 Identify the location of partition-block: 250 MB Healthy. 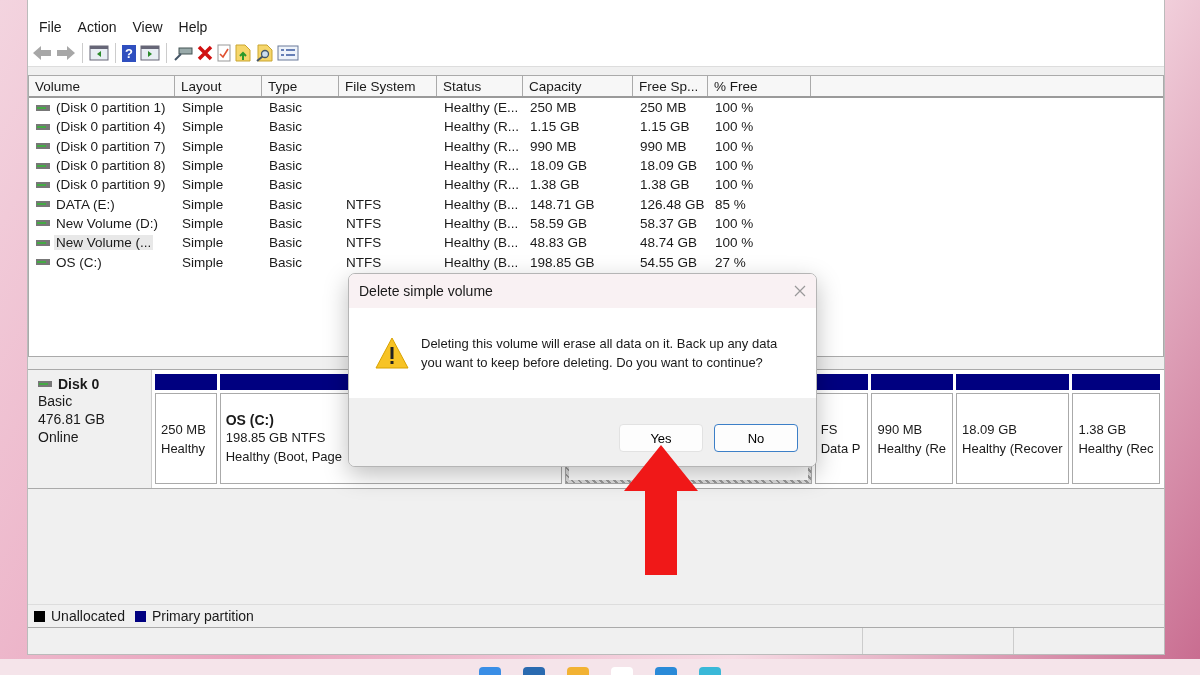
(186, 438).